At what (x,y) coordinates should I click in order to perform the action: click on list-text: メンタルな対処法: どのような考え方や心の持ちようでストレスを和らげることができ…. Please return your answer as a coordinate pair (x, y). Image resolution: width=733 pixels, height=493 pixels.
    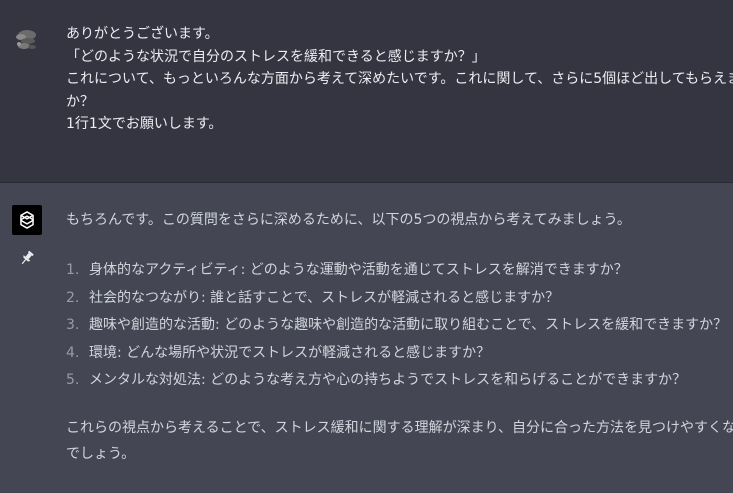
    Looking at the image, I should click on (388, 380).